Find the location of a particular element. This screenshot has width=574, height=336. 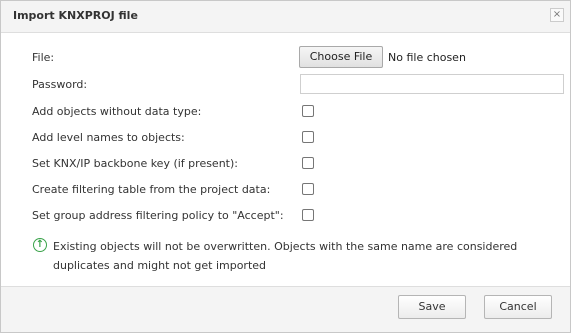

add-objects-without-data-type-checkbox is located at coordinates (308, 111).